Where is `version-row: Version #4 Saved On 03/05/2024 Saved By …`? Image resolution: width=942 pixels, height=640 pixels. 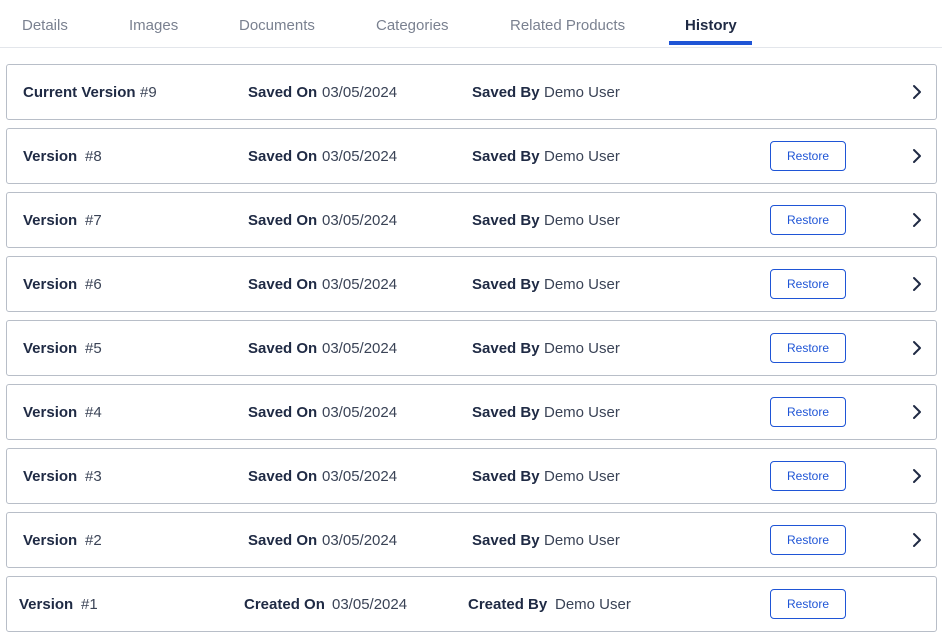 version-row: Version #4 Saved On 03/05/2024 Saved By … is located at coordinates (471, 412).